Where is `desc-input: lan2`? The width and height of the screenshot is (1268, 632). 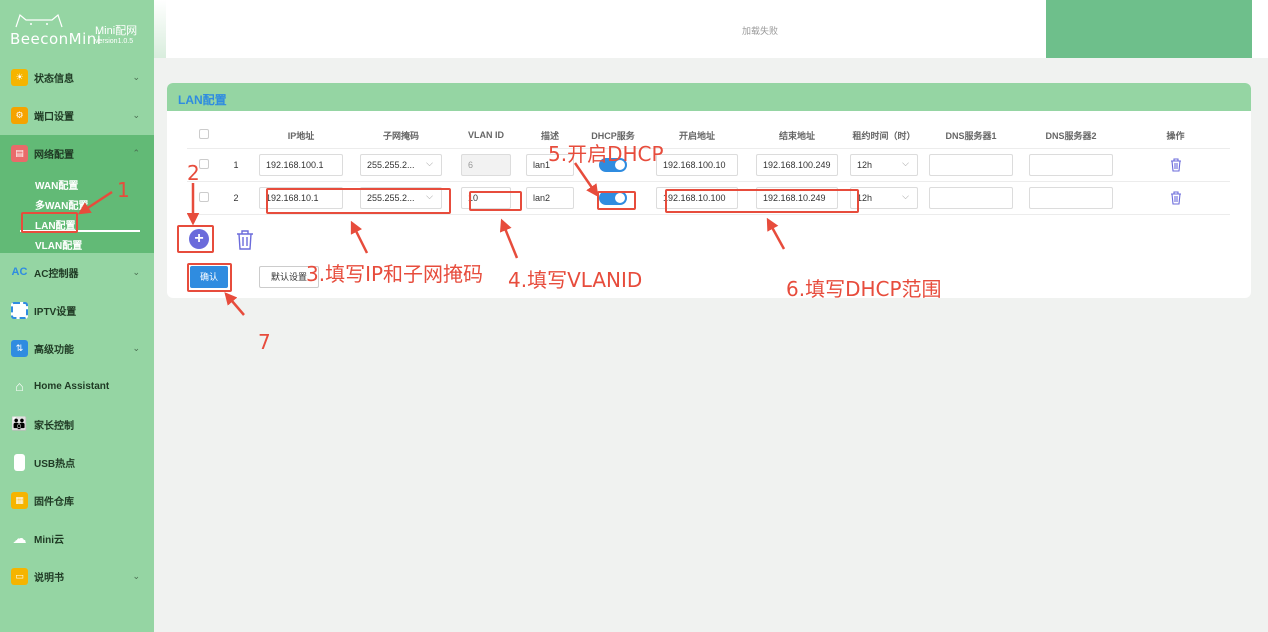 desc-input: lan2 is located at coordinates (550, 197).